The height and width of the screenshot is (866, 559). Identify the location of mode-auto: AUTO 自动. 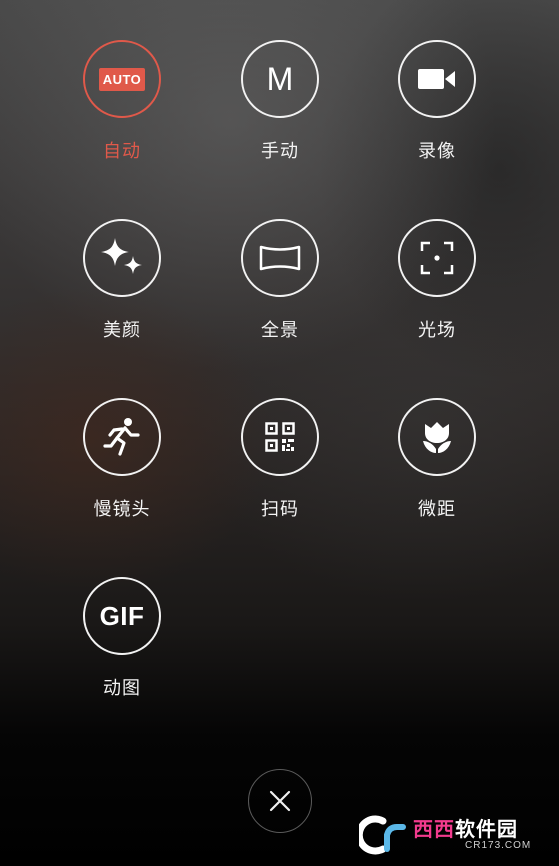
(122, 101).